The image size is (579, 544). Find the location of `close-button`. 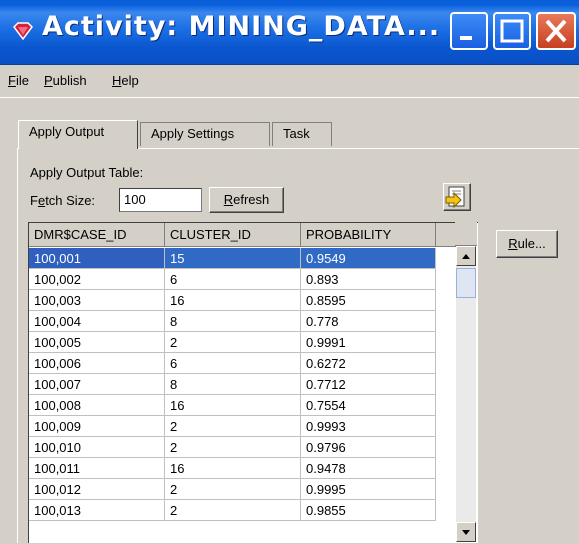

close-button is located at coordinates (556, 31).